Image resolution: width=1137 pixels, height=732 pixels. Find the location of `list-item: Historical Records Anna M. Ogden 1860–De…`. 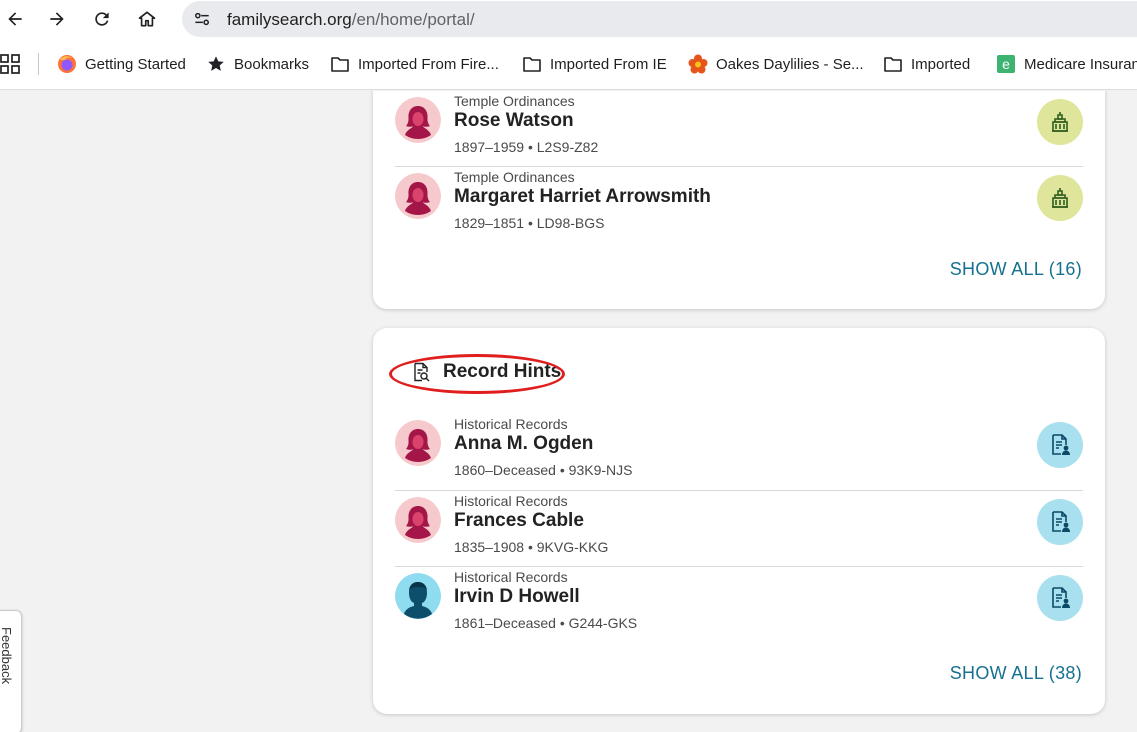

list-item: Historical Records Anna M. Ogden 1860–De… is located at coordinates (739, 452).